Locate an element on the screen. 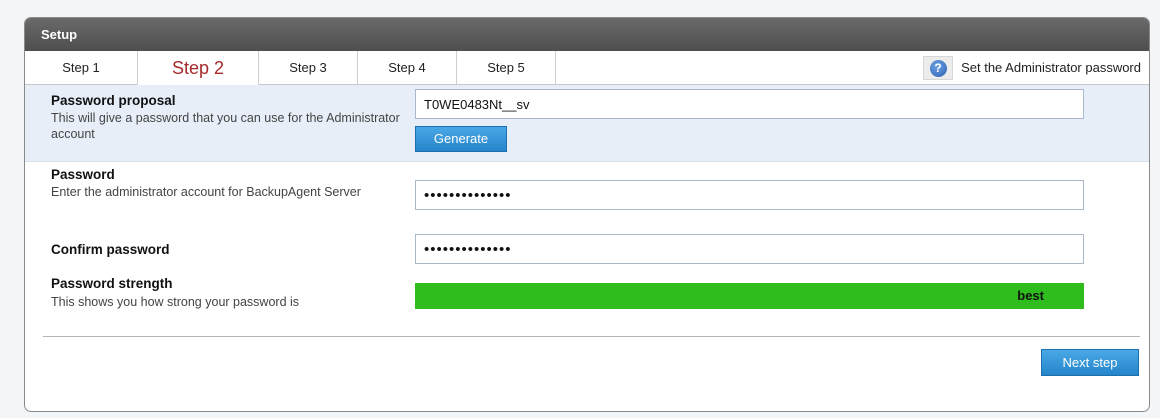  help-text: Set the Administrator password is located at coordinates (1051, 67).